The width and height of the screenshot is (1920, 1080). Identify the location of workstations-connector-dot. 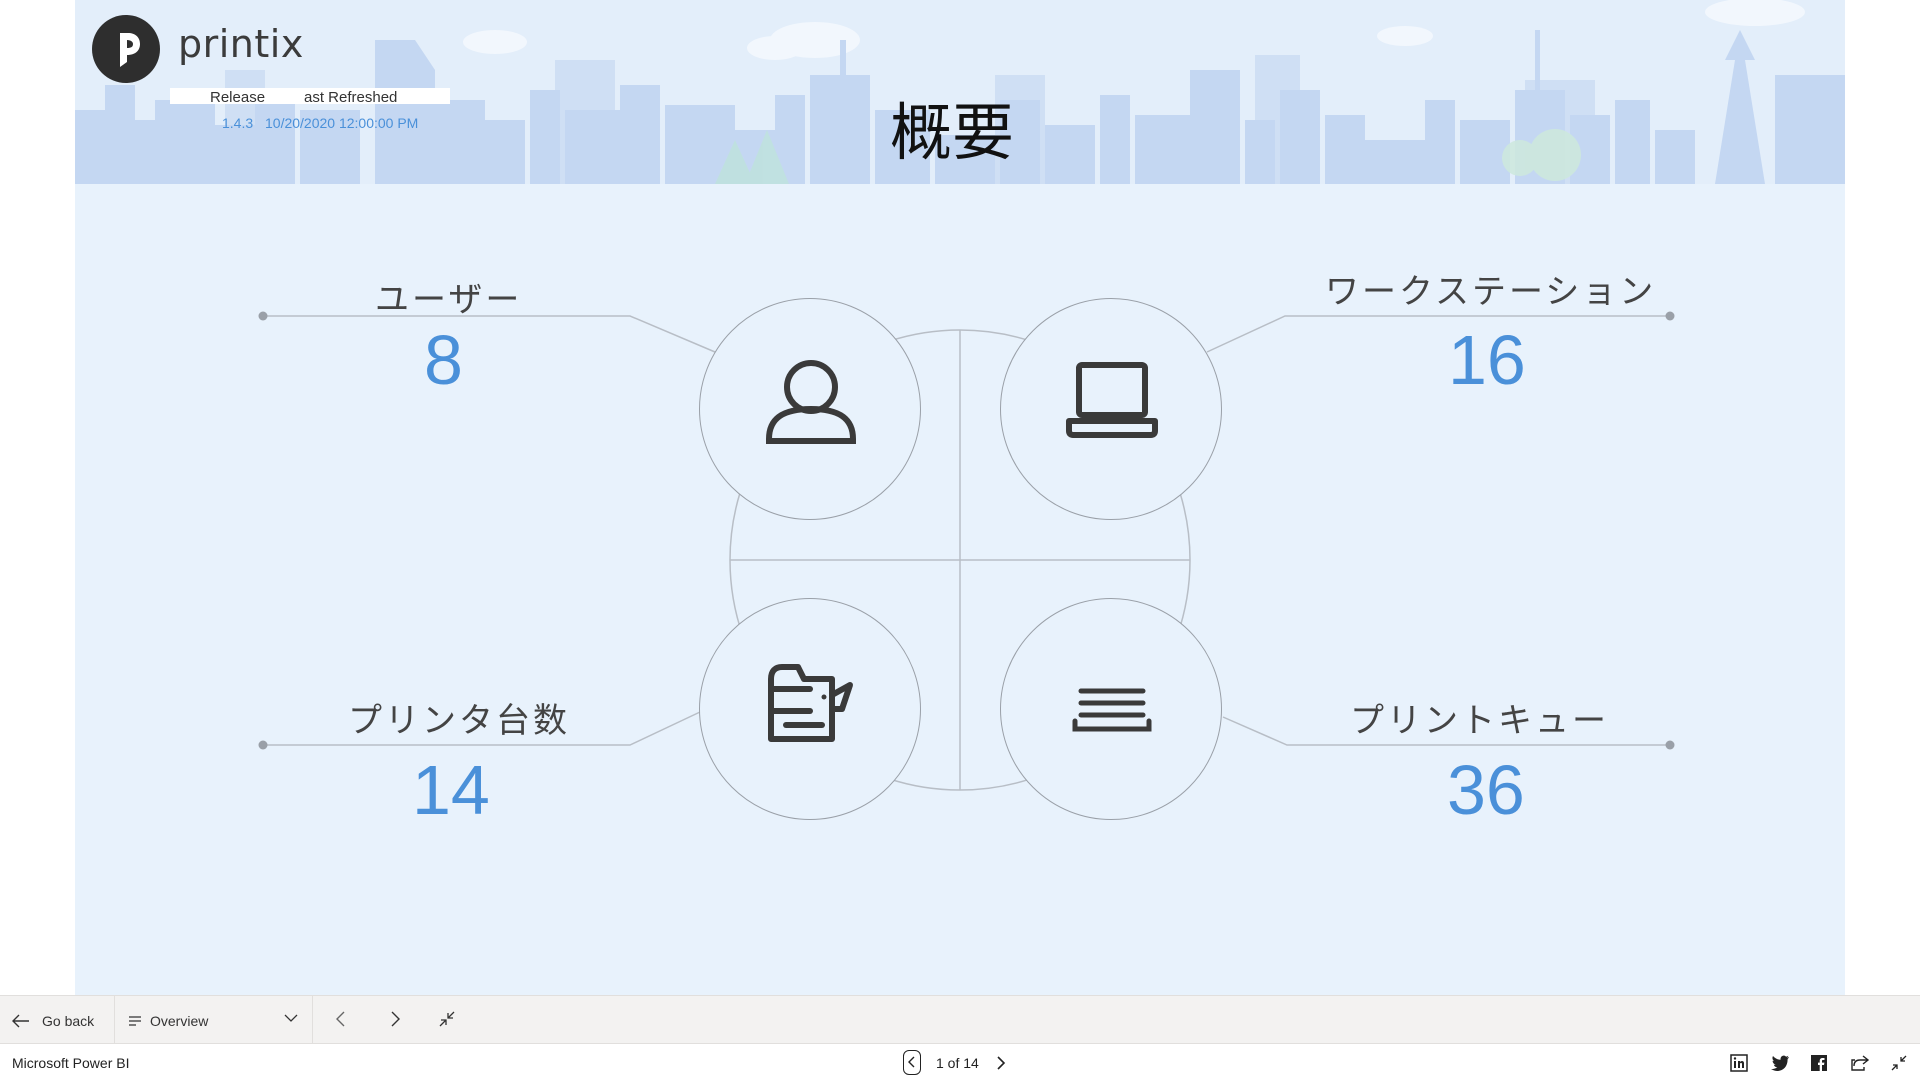
(1670, 316).